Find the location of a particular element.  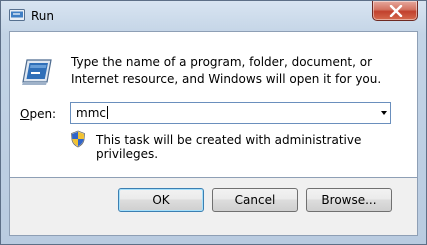

open-input: mmc is located at coordinates (92, 113).